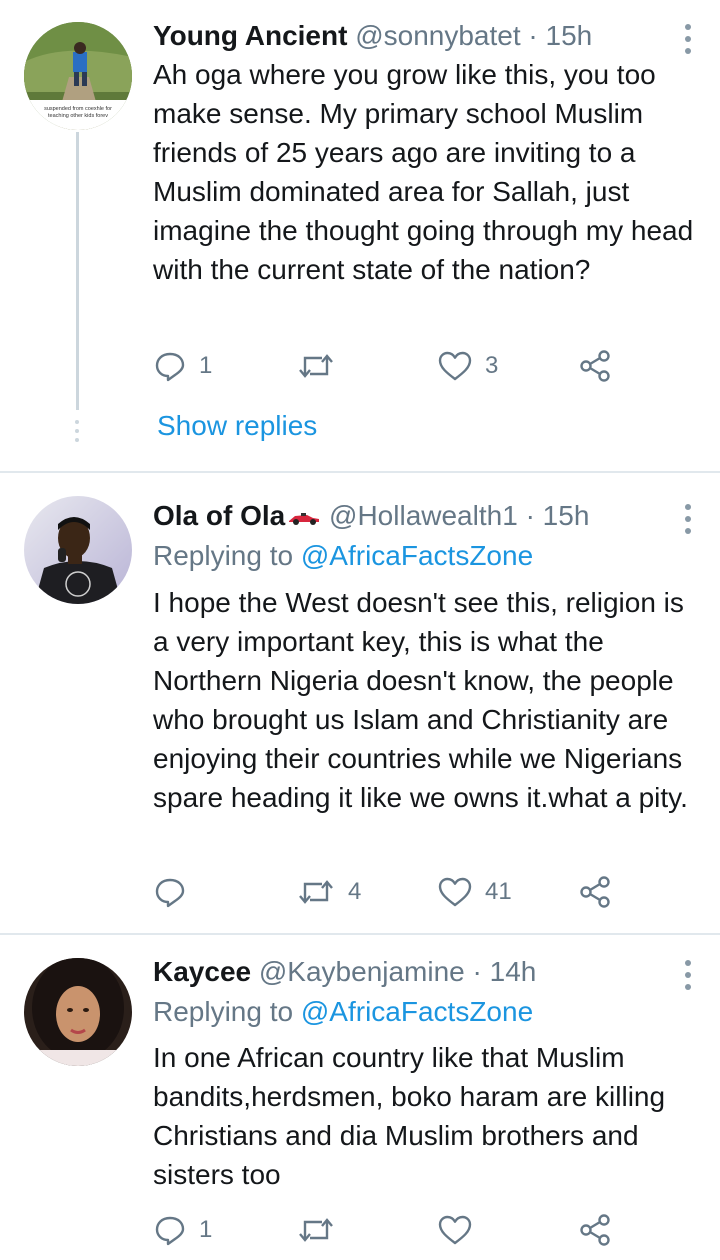 This screenshot has width=720, height=1260. Describe the element at coordinates (237, 426) in the screenshot. I see `show-replies-link: Show replies` at that location.